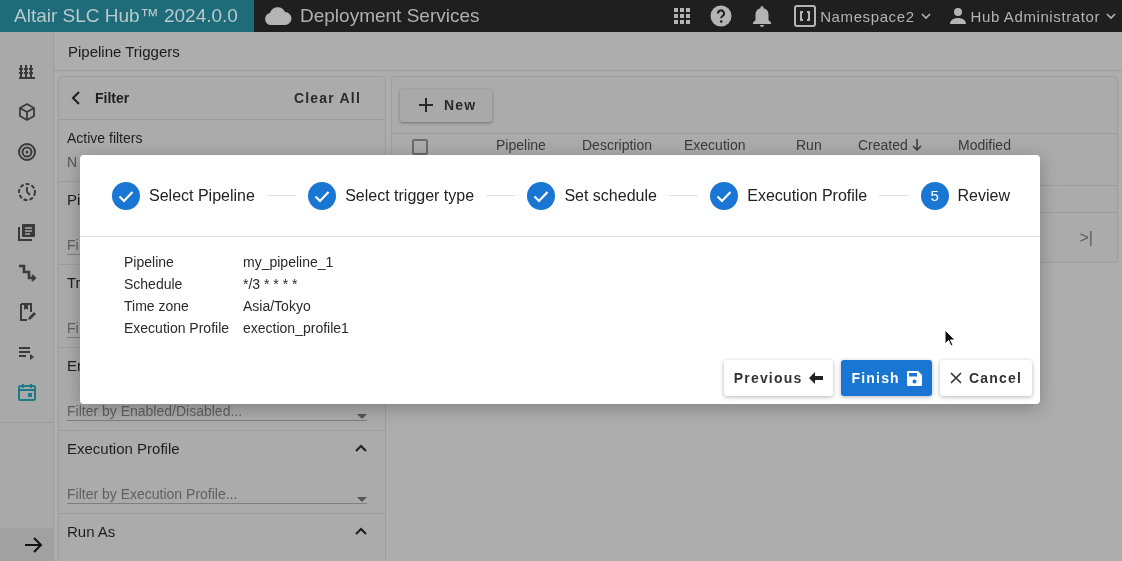  I want to click on column-header: Description, so click(633, 145).